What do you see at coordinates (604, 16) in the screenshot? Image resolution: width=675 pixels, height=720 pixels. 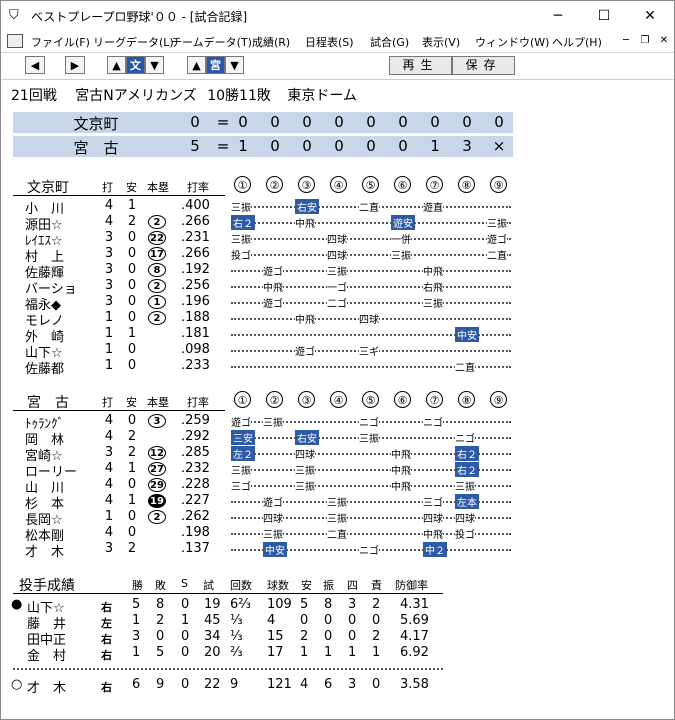 I see `maximize-button: ☐` at bounding box center [604, 16].